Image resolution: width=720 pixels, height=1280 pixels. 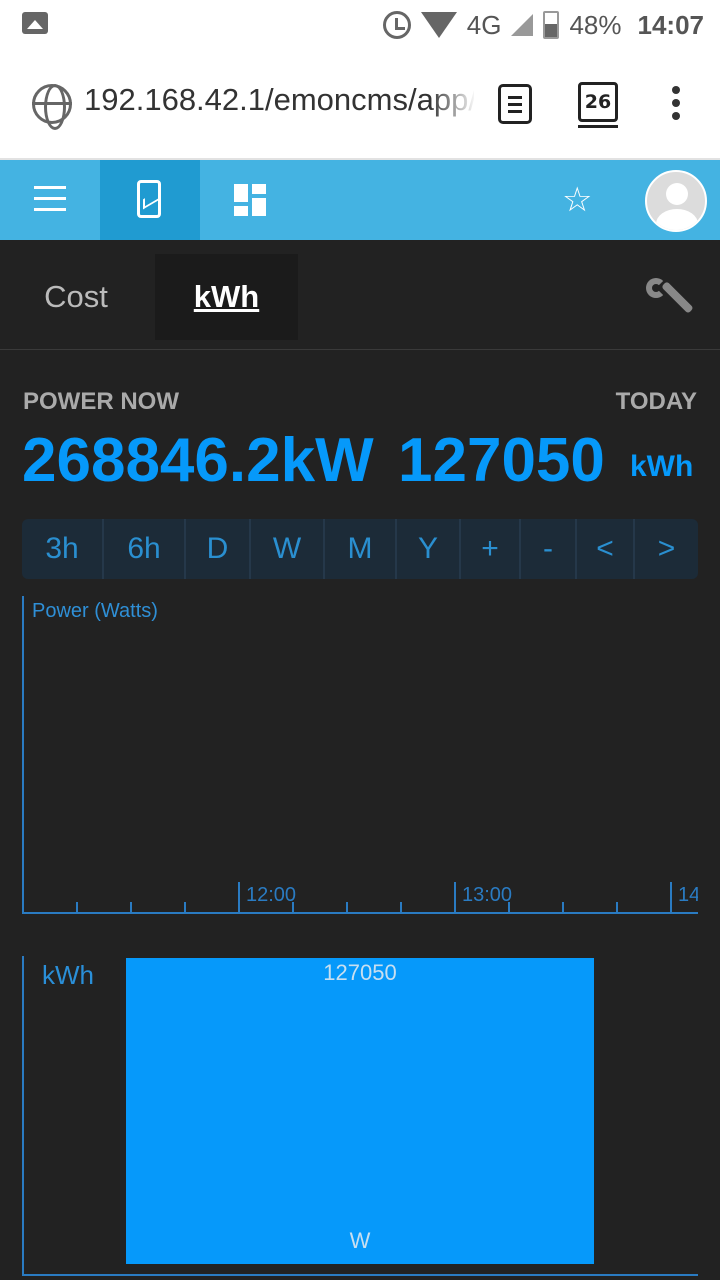 What do you see at coordinates (198, 460) in the screenshot?
I see `power-now-value: 268846.2kW` at bounding box center [198, 460].